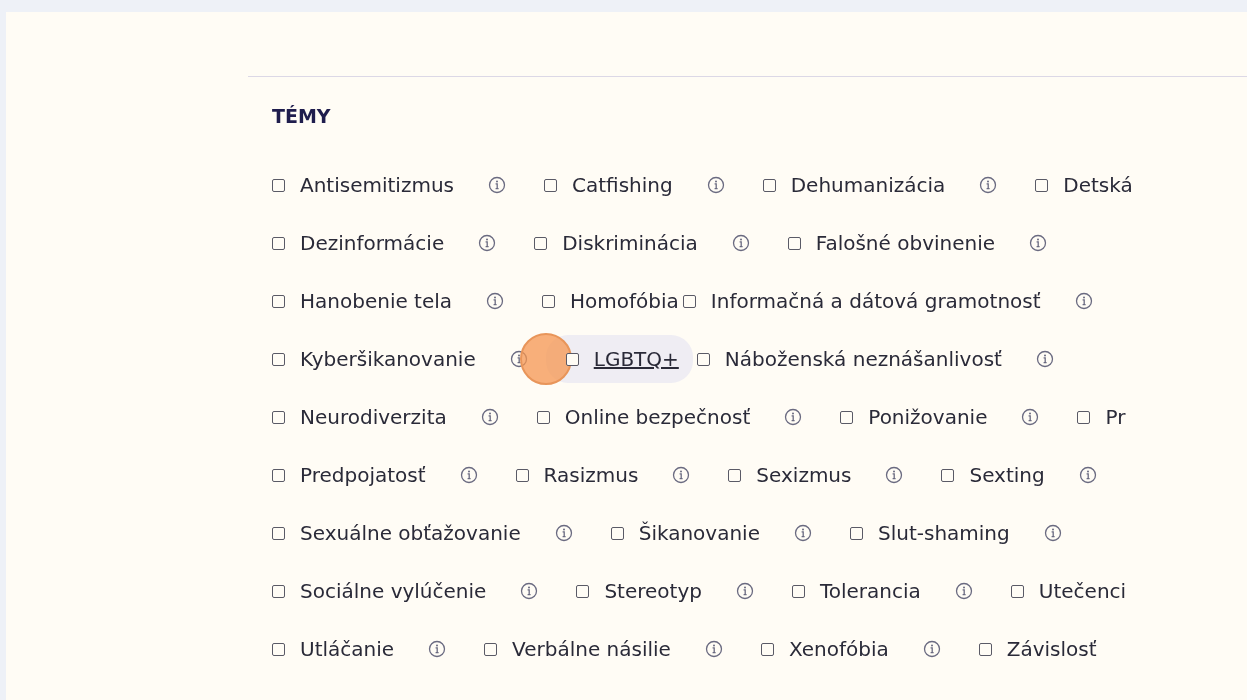  I want to click on topic-label: Homofóbia, so click(624, 301).